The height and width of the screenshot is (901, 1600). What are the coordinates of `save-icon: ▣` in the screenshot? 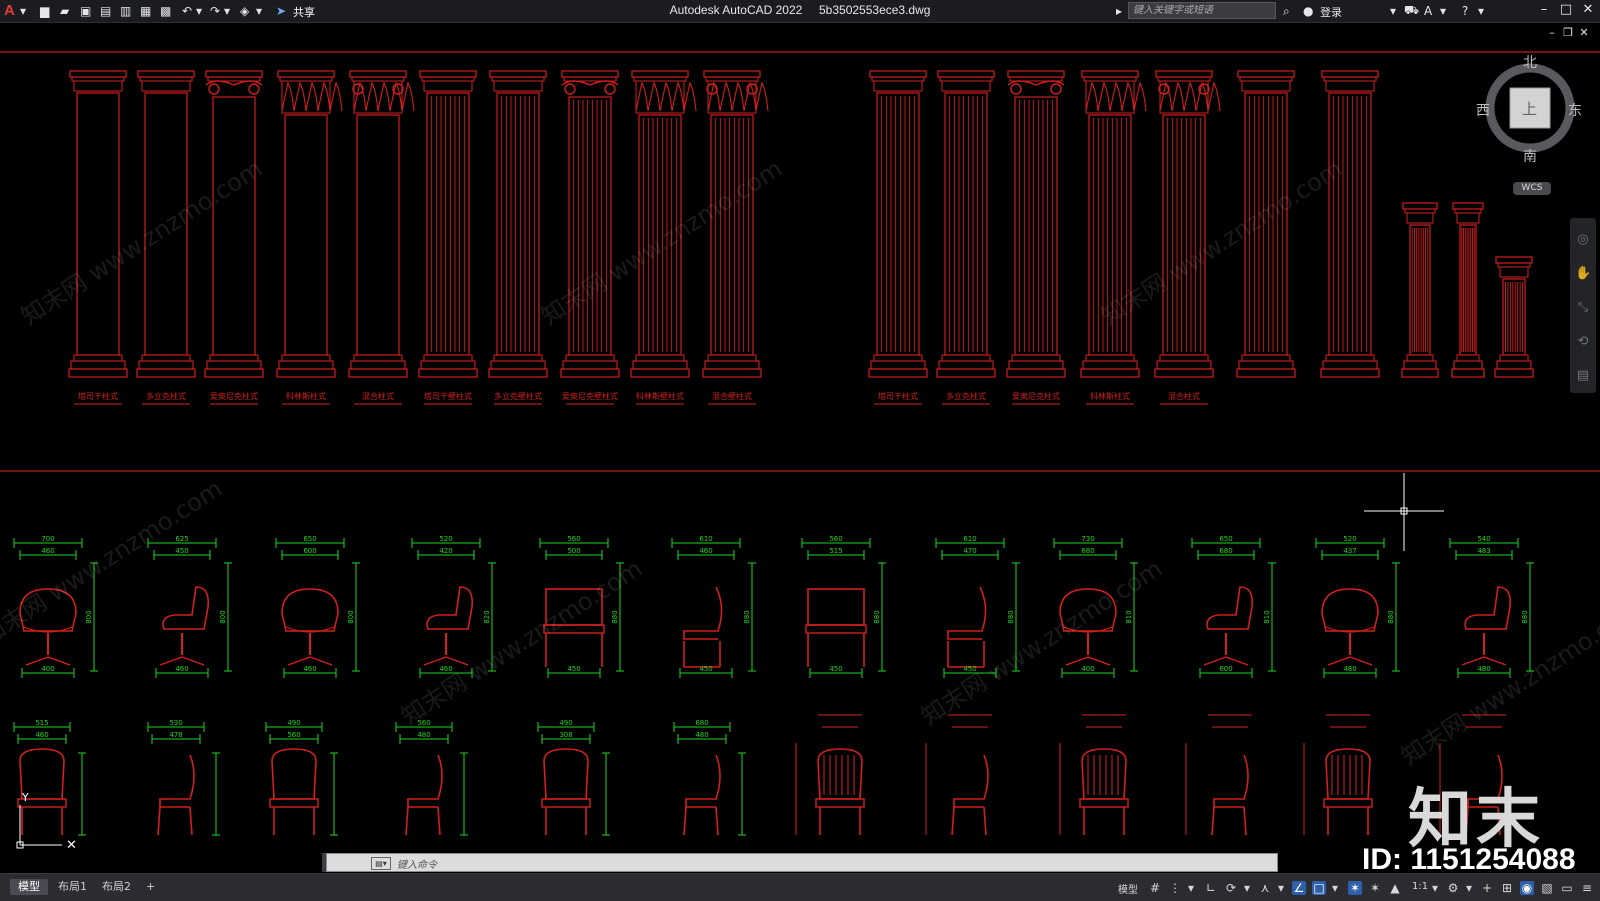 It's located at (85, 11).